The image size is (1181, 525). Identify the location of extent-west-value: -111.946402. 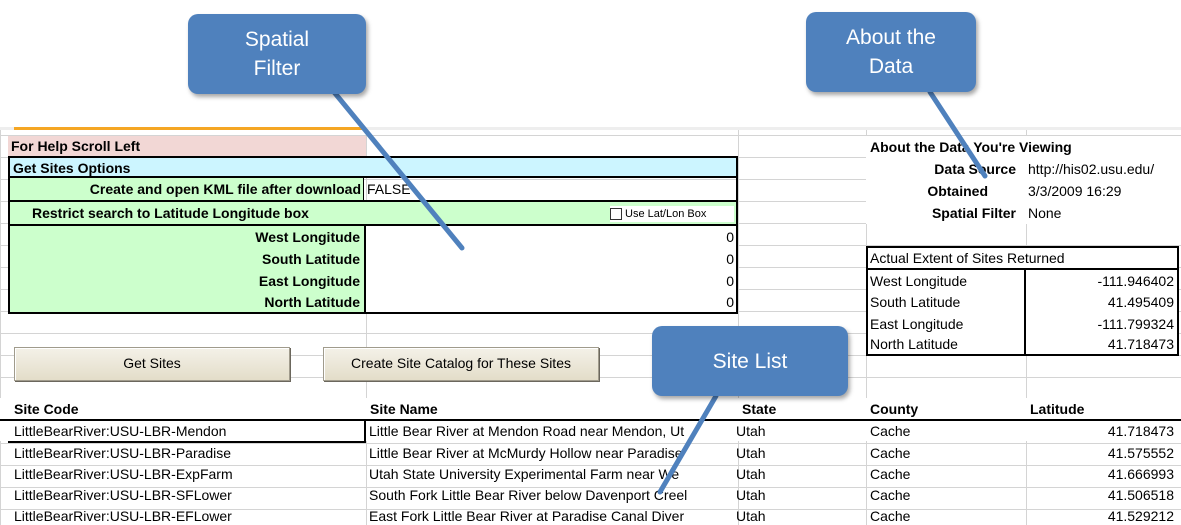
(1135, 281).